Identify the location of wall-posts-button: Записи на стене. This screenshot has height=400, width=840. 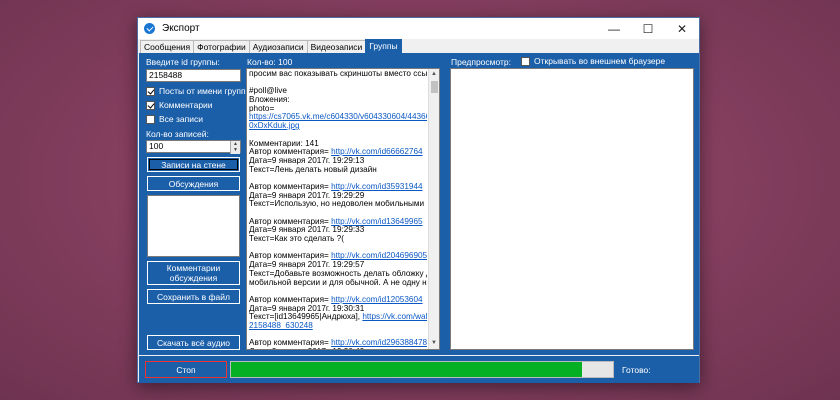
(193, 164).